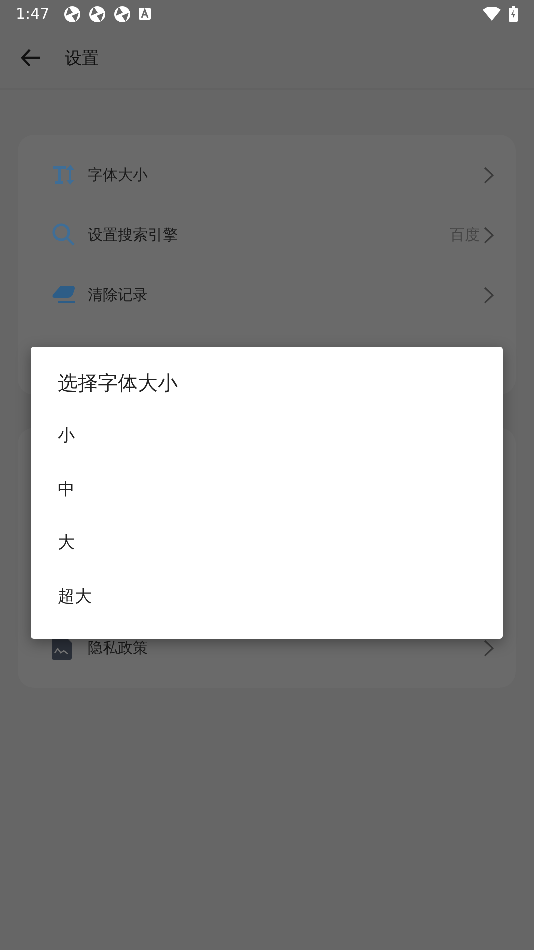 This screenshot has width=534, height=950. I want to click on back-arrow-icon, so click(31, 58).